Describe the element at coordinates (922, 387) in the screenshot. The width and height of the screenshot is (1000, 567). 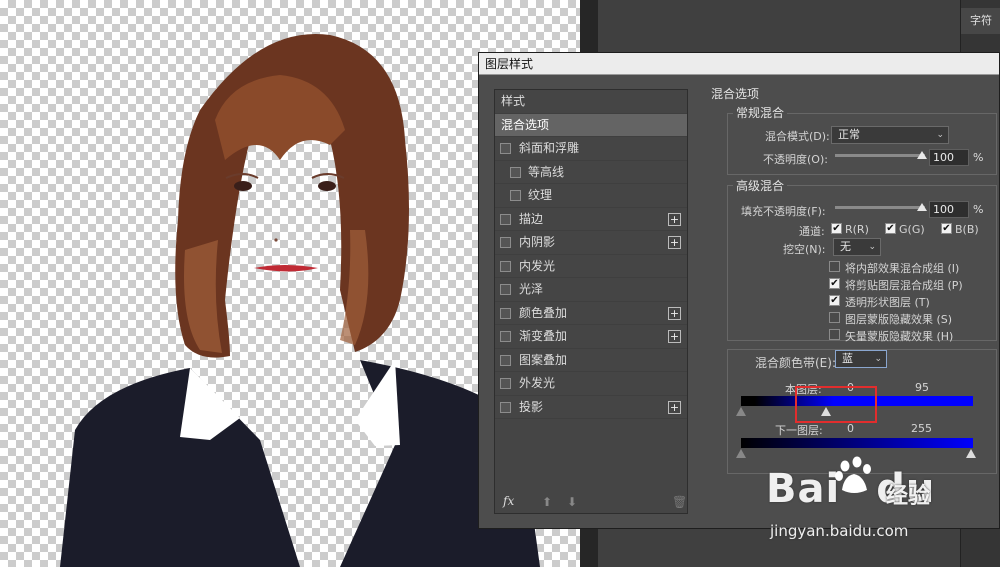
I see `this-layer-high-value: 95` at that location.